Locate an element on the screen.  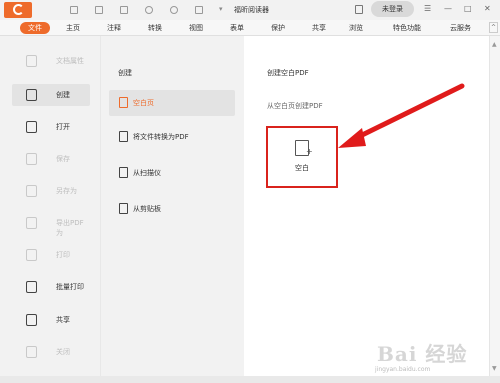
collapse-ribbon-icon: ^ is located at coordinates (493, 27).